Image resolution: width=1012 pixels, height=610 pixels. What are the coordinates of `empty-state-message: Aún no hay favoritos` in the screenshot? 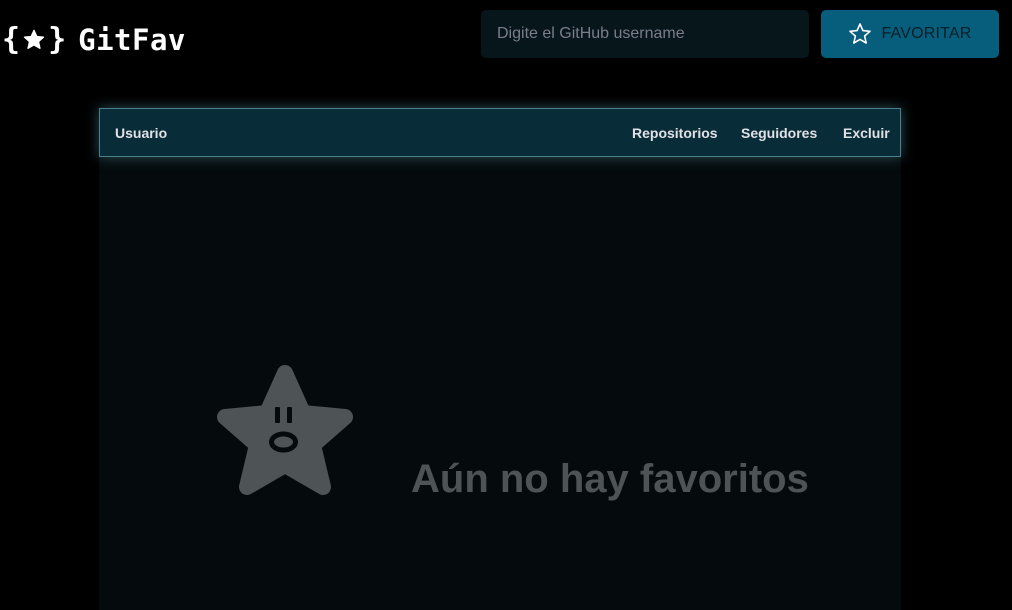 It's located at (610, 479).